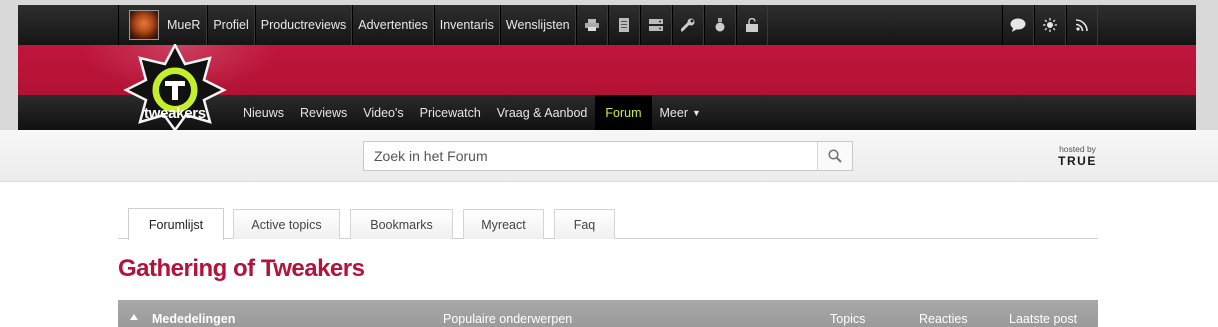 The height and width of the screenshot is (327, 1218). I want to click on tab-faq: Faq, so click(584, 224).